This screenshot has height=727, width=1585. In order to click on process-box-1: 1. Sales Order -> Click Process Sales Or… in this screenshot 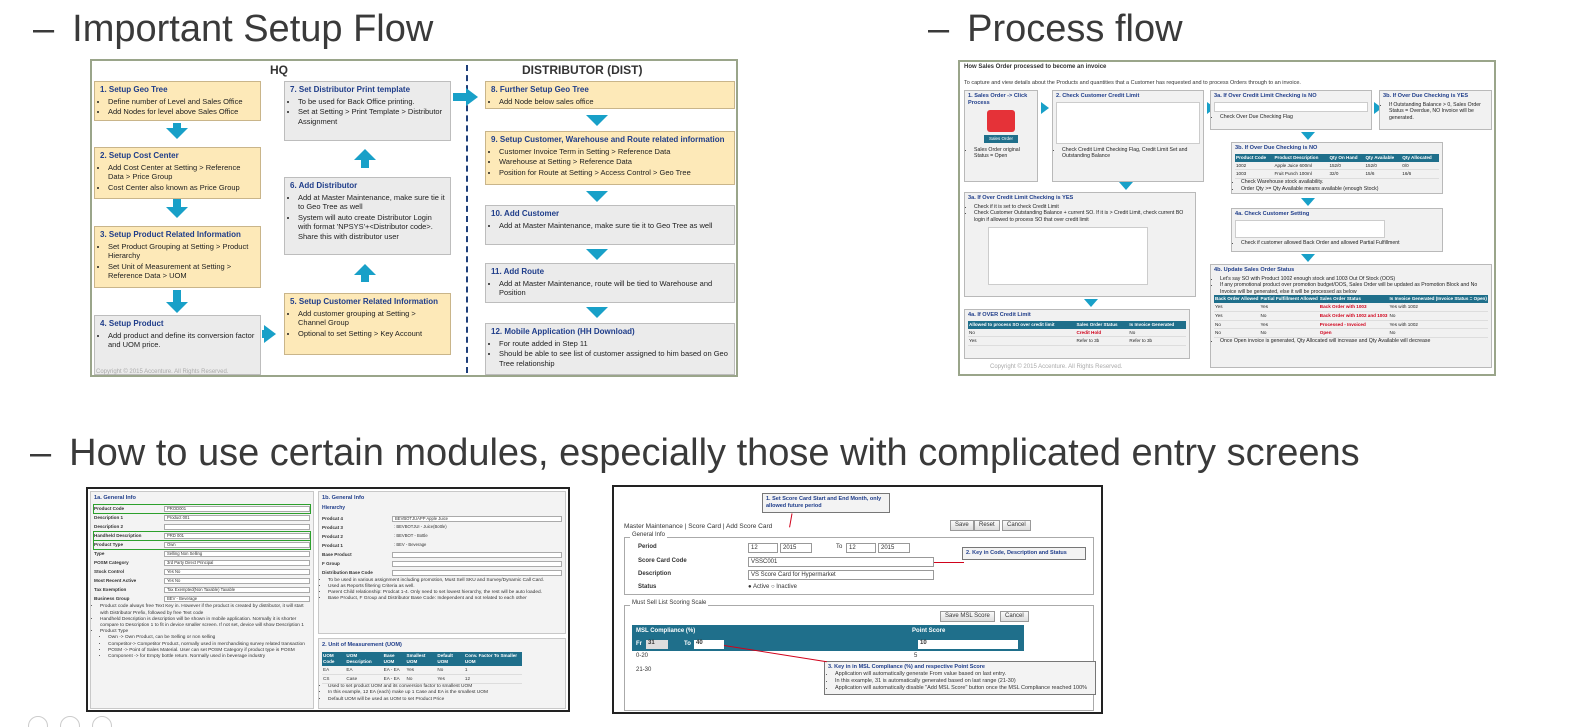, I will do `click(1001, 136)`.